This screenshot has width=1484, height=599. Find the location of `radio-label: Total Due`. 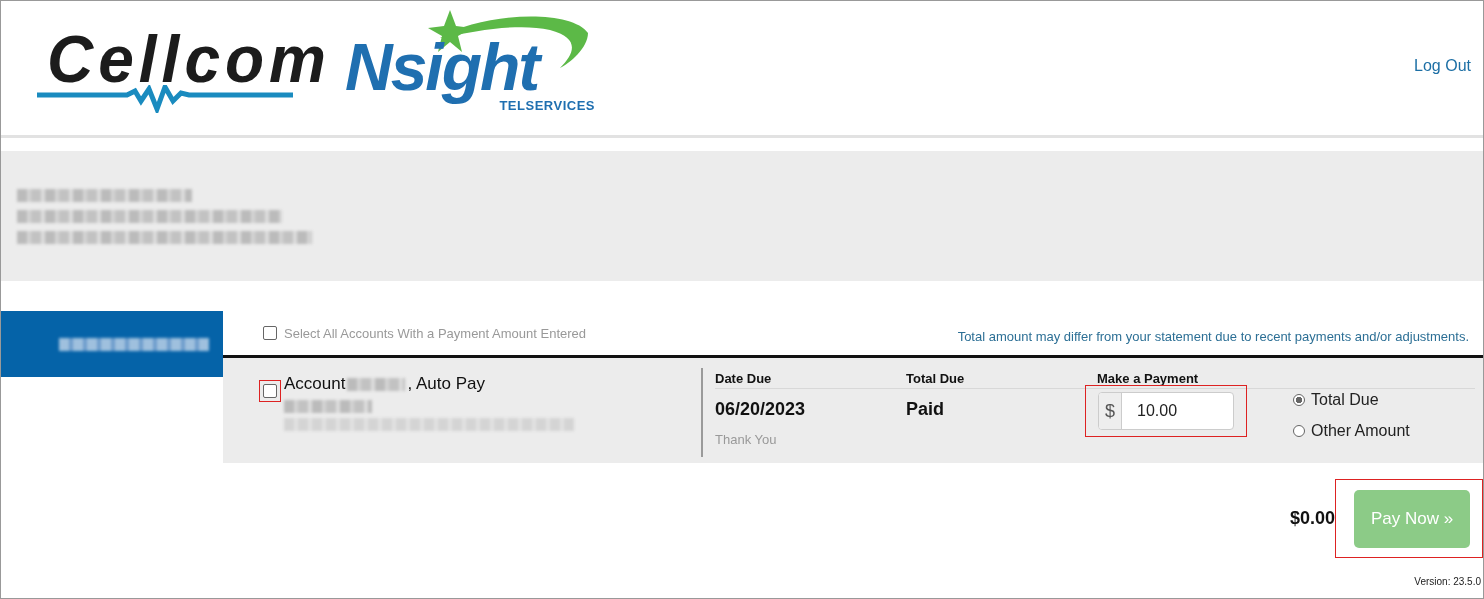

radio-label: Total Due is located at coordinates (1345, 400).